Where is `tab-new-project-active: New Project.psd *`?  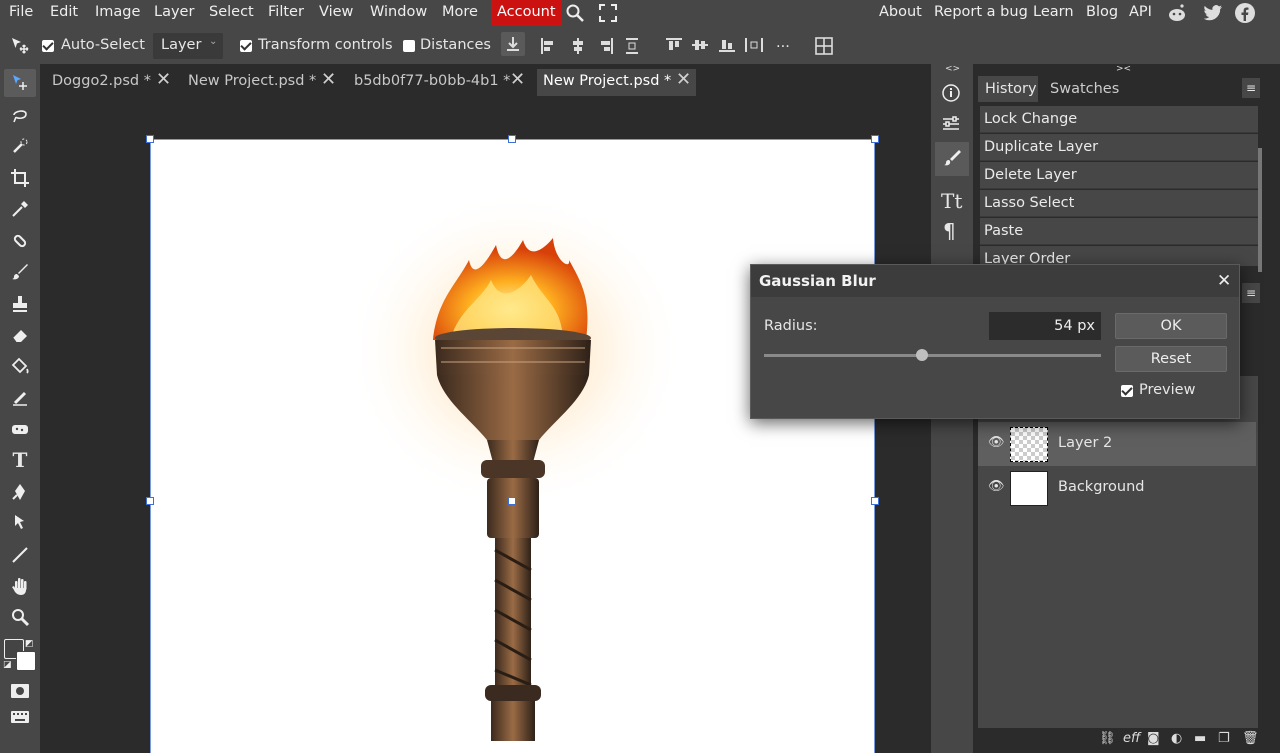
tab-new-project-active: New Project.psd * is located at coordinates (616, 82).